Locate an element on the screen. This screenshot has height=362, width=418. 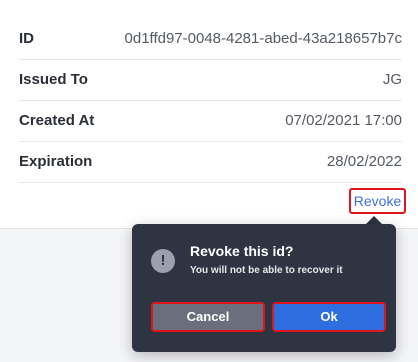
popover-title: Revoke this id? is located at coordinates (242, 251).